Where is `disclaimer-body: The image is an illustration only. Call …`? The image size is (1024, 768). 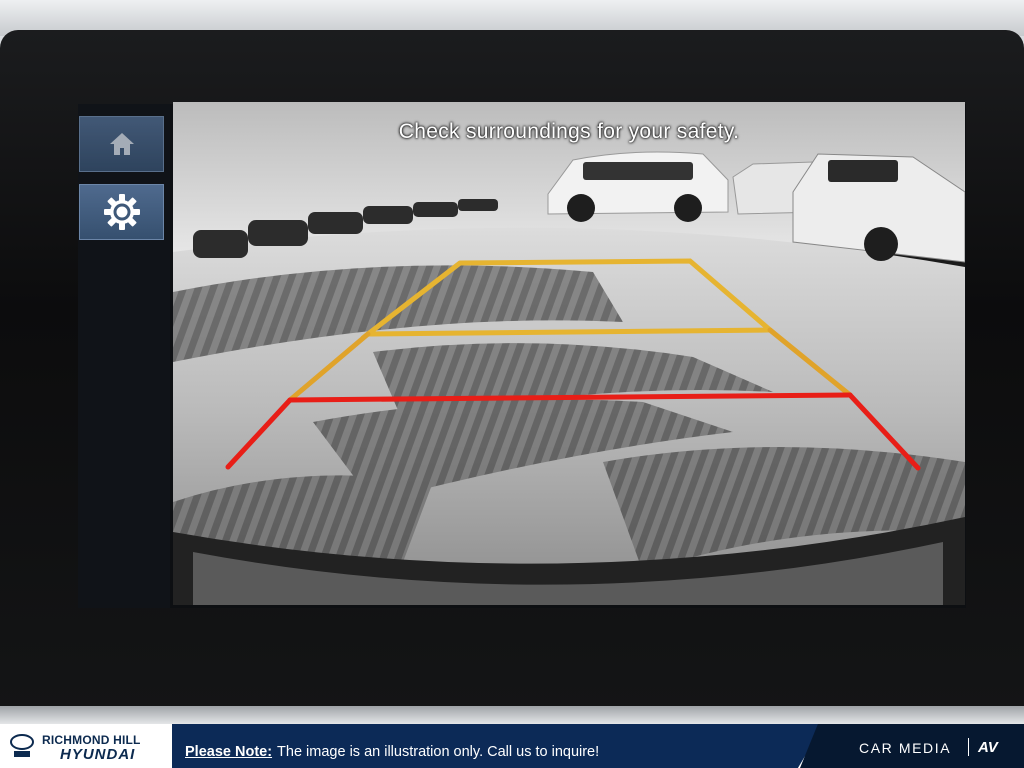
disclaimer-body: The image is an illustration only. Call … is located at coordinates (438, 752).